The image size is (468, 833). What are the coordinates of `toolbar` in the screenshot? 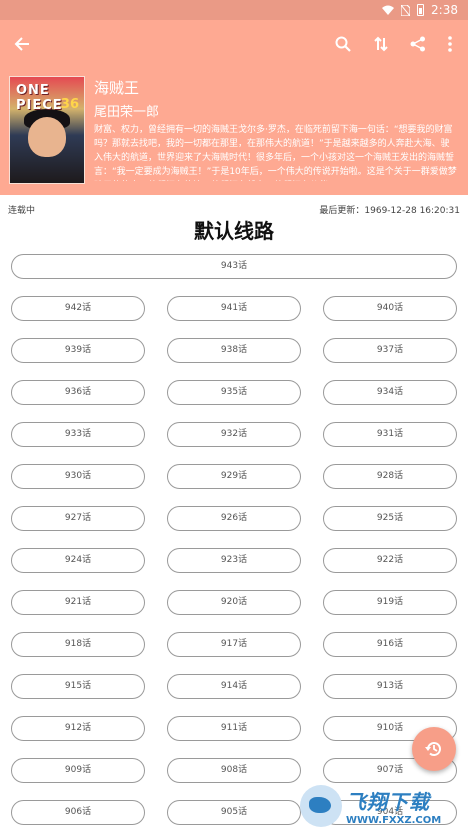 It's located at (234, 43).